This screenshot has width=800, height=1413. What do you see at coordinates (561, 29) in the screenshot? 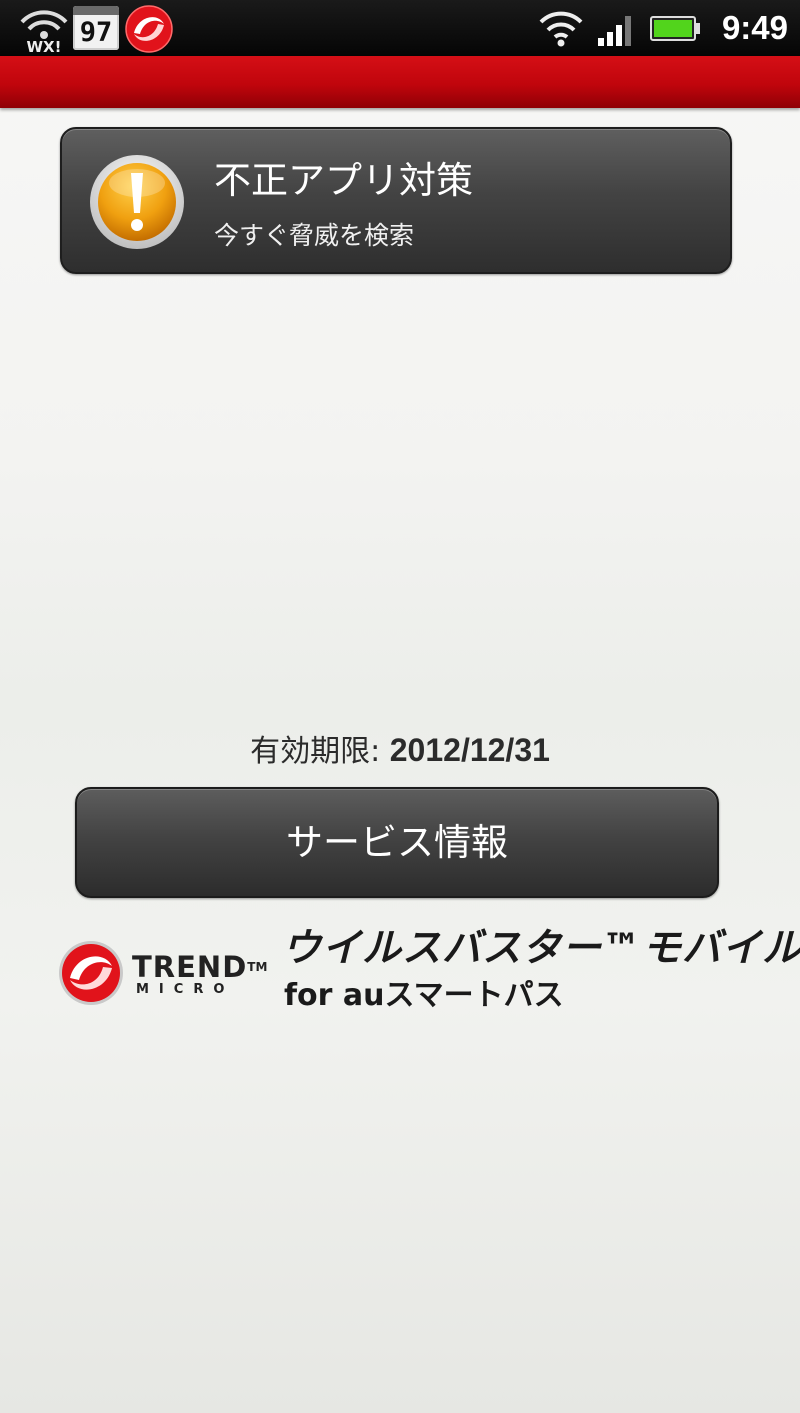
I see `wifi-icon` at bounding box center [561, 29].